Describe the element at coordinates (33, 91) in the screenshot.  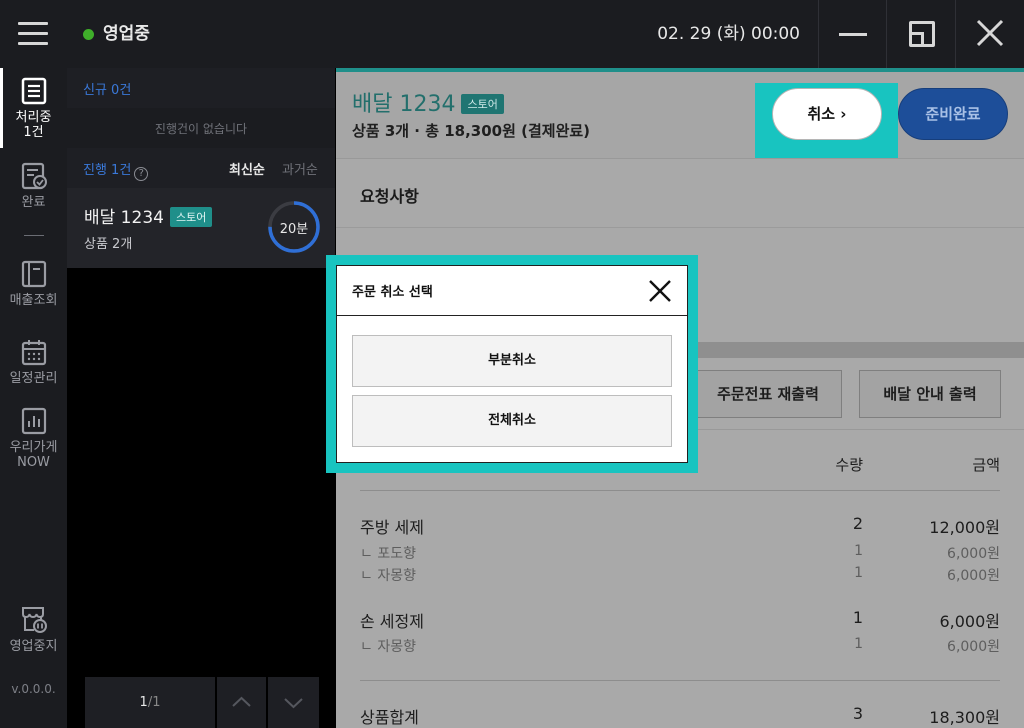
I see `document-list-icon` at that location.